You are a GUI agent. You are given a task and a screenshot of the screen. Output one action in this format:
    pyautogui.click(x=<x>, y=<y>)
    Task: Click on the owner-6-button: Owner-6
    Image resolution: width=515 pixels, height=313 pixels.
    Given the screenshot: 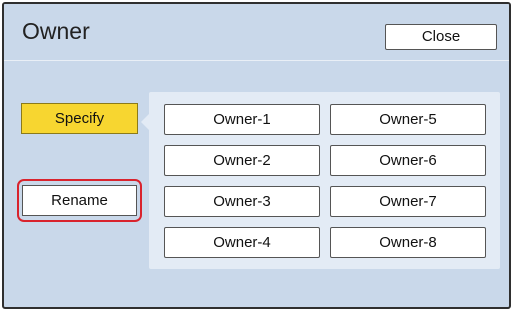 What is the action you would take?
    pyautogui.click(x=408, y=160)
    